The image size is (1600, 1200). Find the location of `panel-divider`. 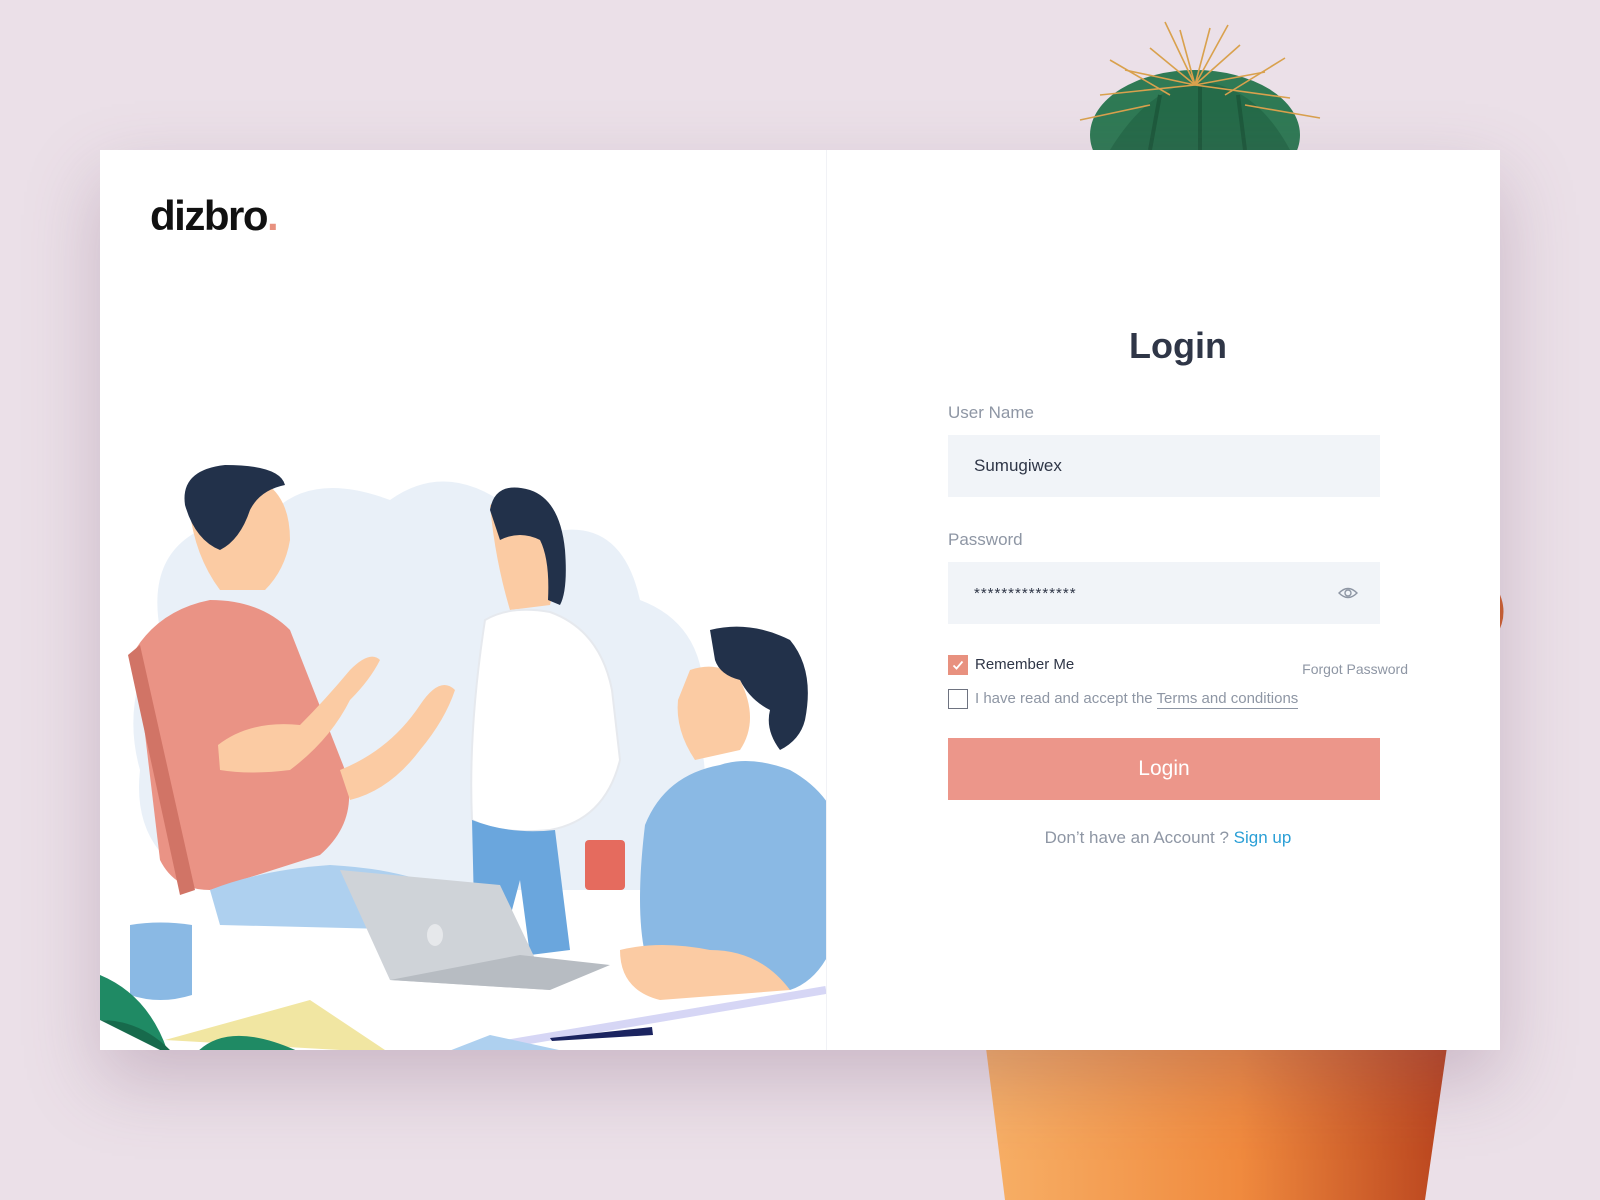

panel-divider is located at coordinates (826, 600).